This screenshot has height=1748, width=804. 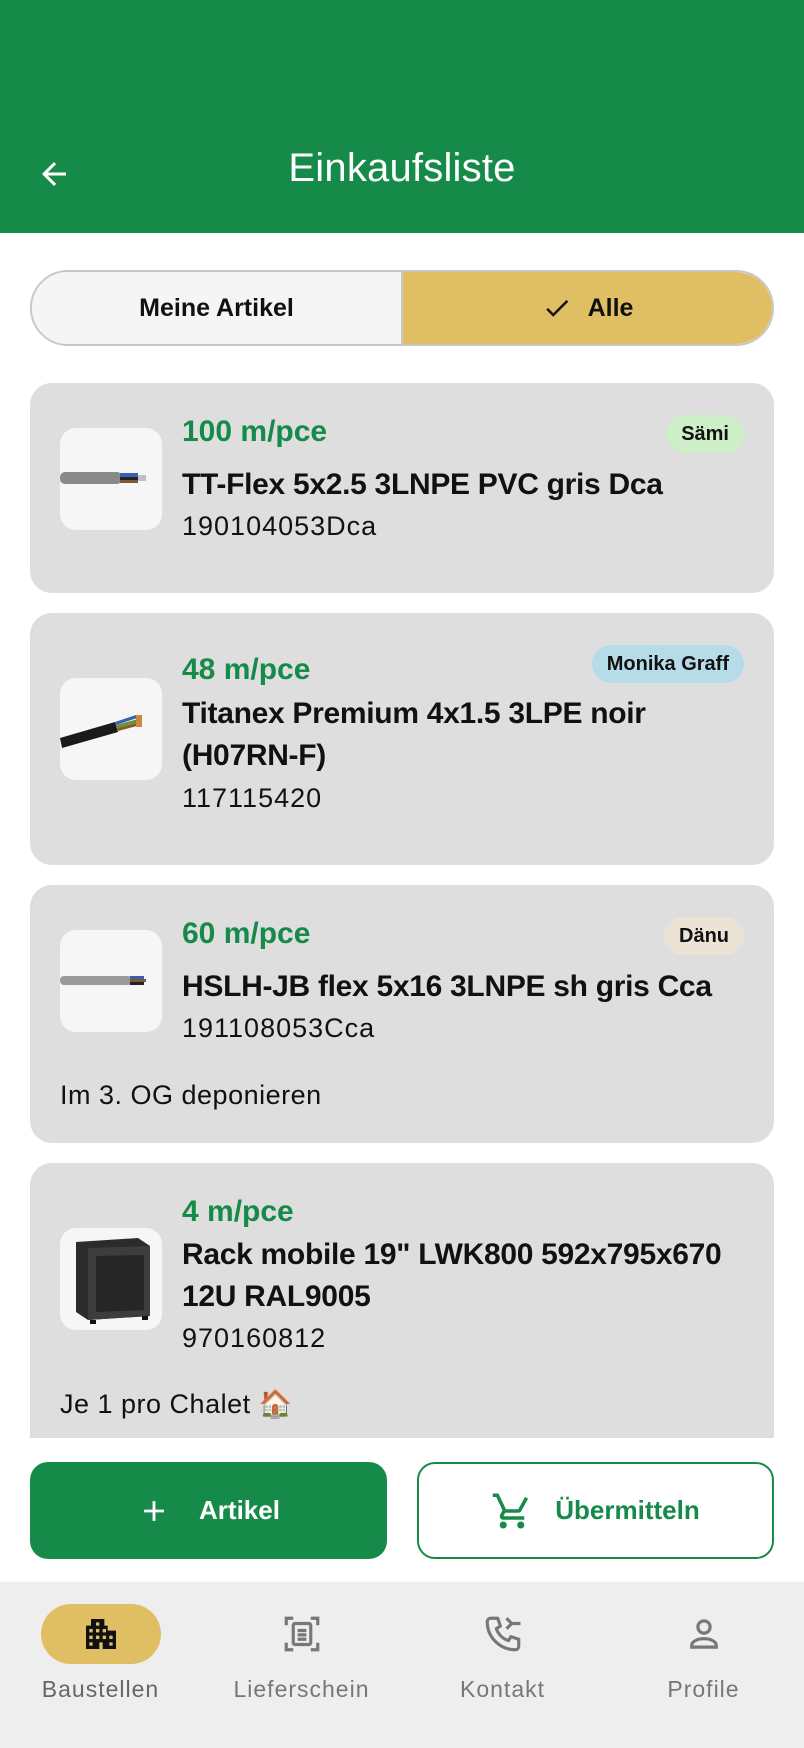 I want to click on article-name: HSLH-JB flex 5x16 3LNPE sh gris Cca, so click(x=447, y=986).